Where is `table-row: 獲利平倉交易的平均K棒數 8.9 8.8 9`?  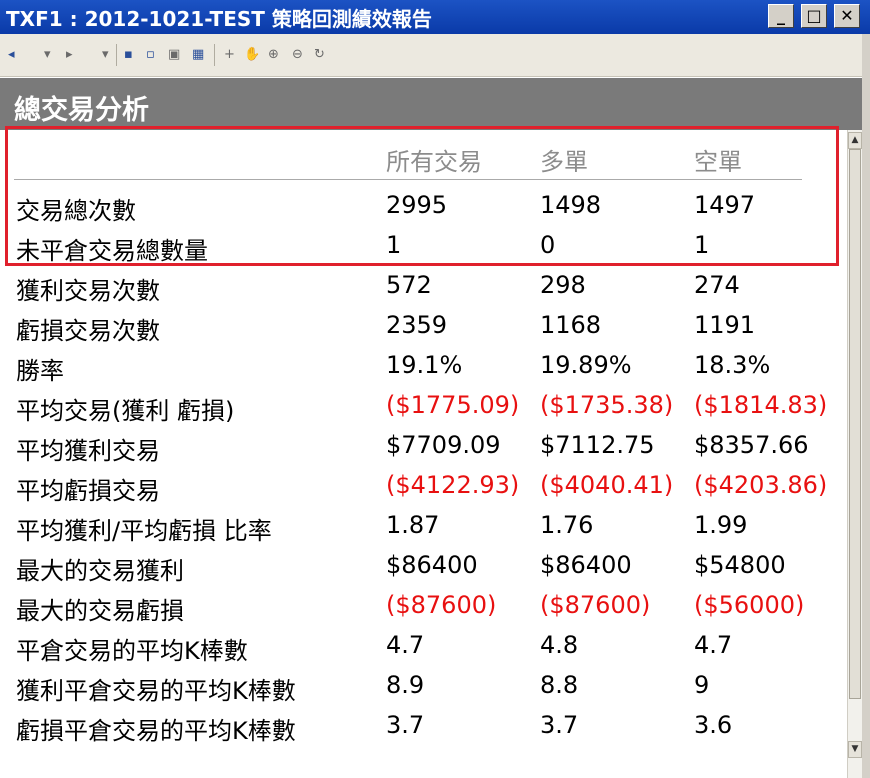 table-row: 獲利平倉交易的平均K棒數 8.9 8.8 9 is located at coordinates (423, 686).